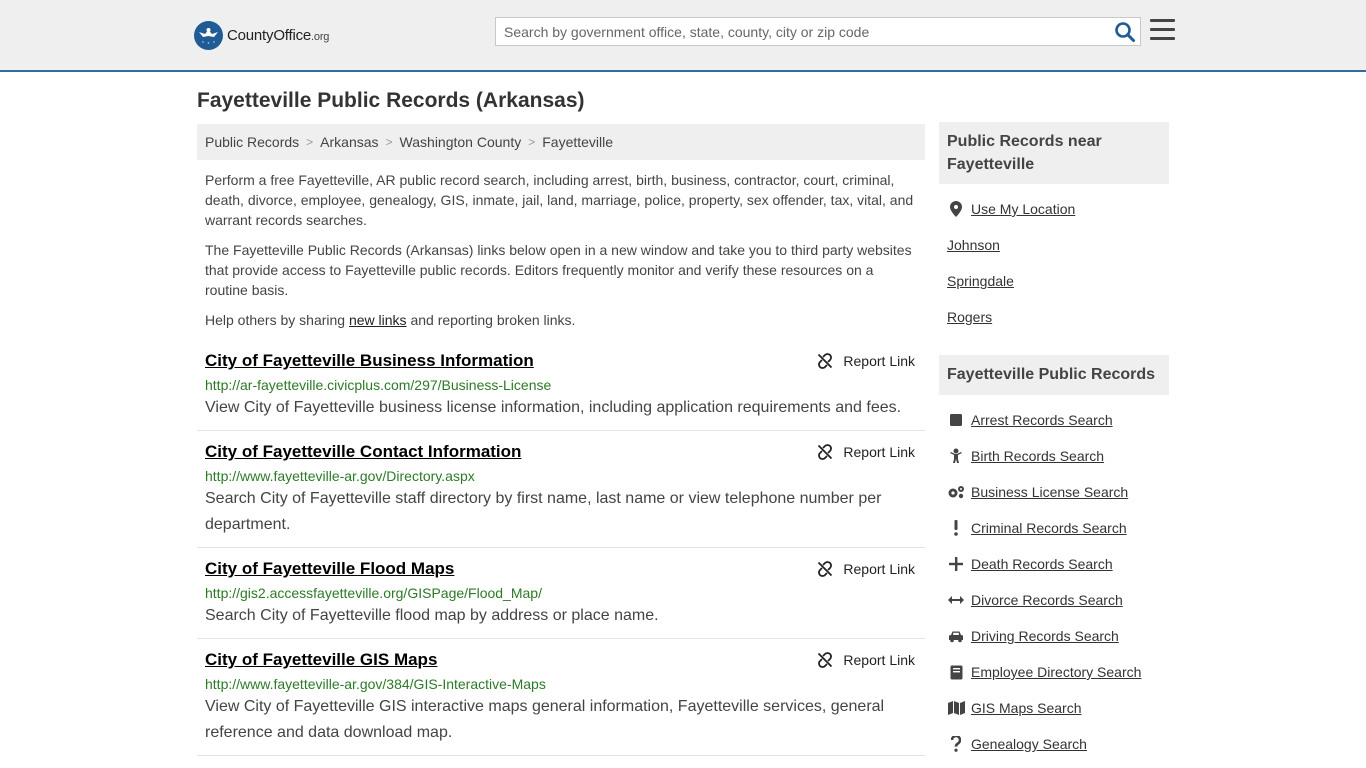  I want to click on sidebar-genealogy-link: Genealogy Search, so click(1017, 744).